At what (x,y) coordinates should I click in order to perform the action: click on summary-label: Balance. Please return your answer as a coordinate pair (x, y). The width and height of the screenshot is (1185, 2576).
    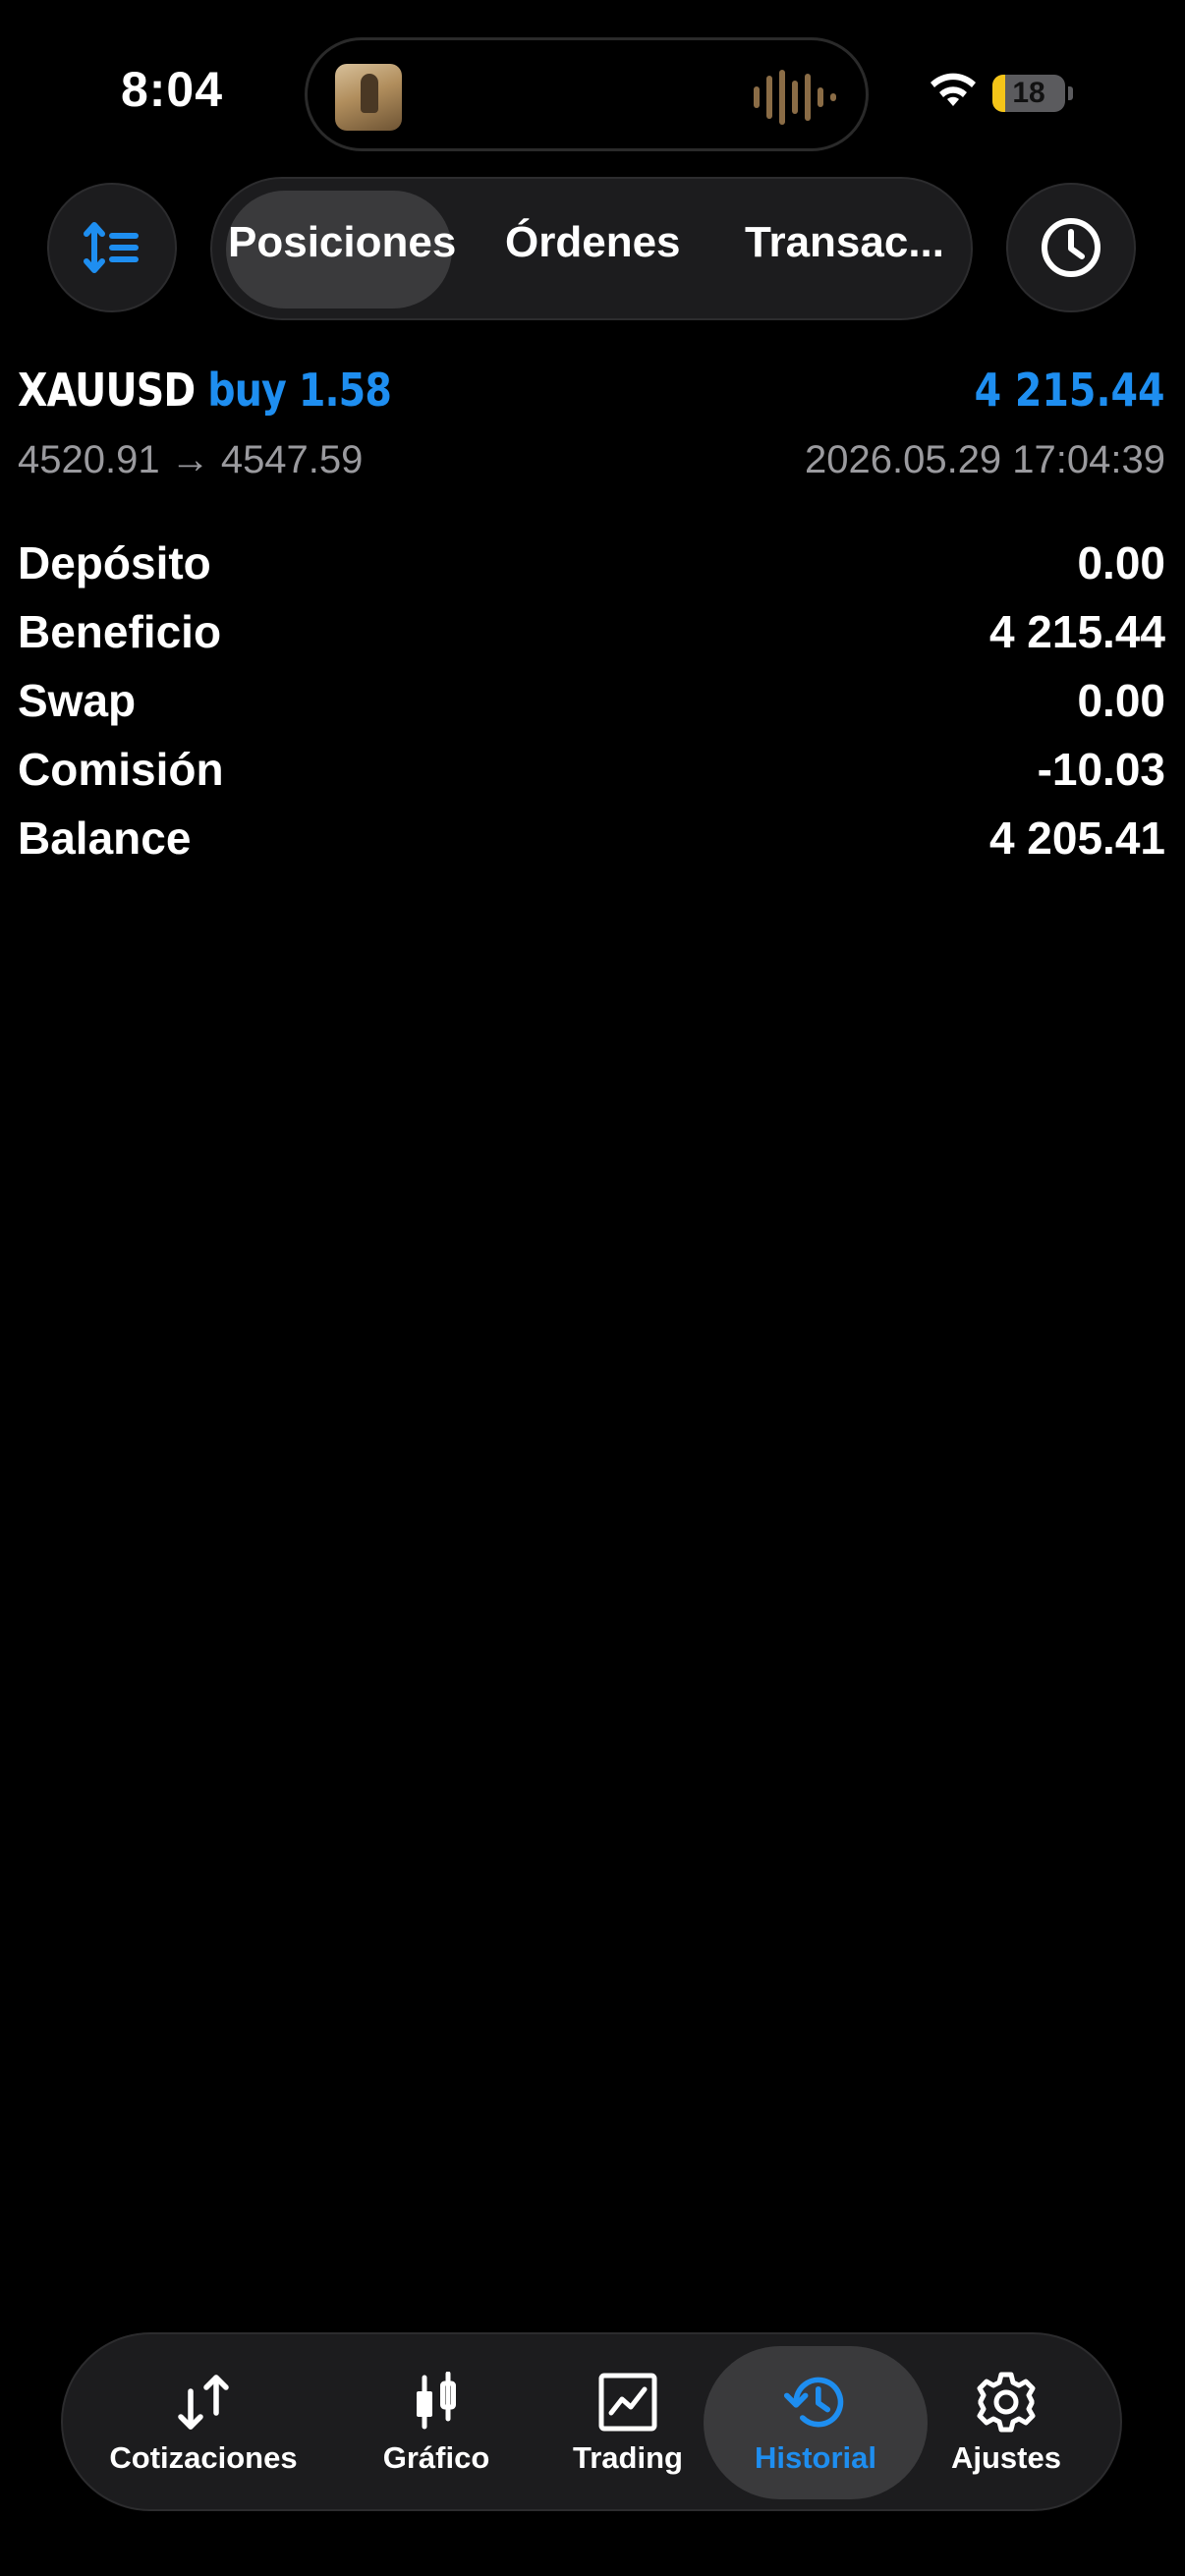
    Looking at the image, I should click on (105, 838).